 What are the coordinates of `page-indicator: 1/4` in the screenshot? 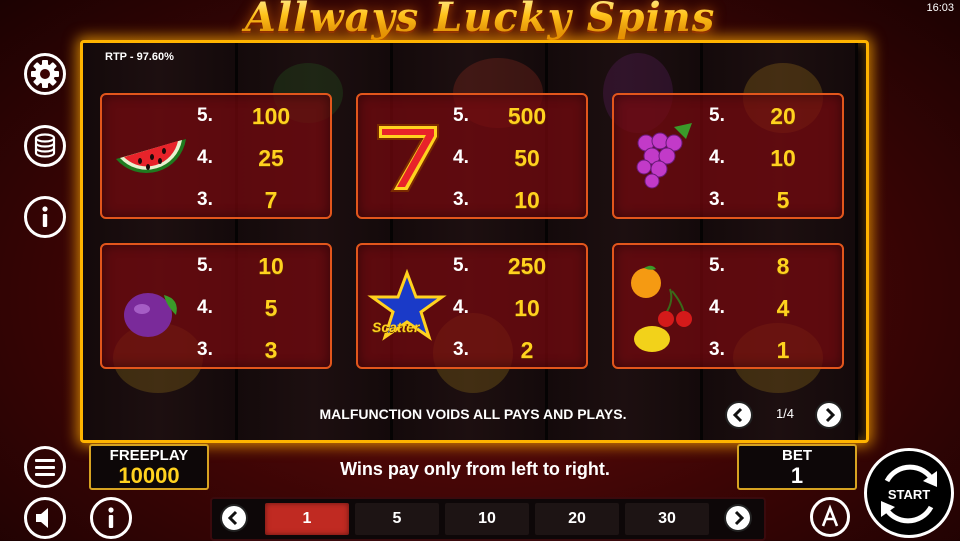 It's located at (785, 413).